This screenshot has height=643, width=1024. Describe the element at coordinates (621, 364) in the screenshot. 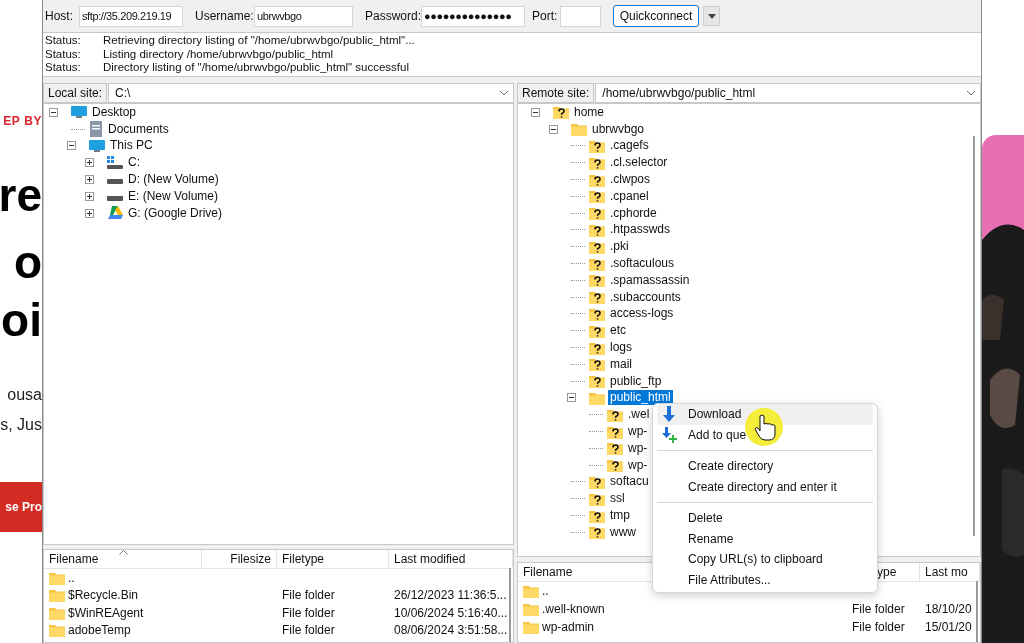

I see `tree-item: mail` at that location.